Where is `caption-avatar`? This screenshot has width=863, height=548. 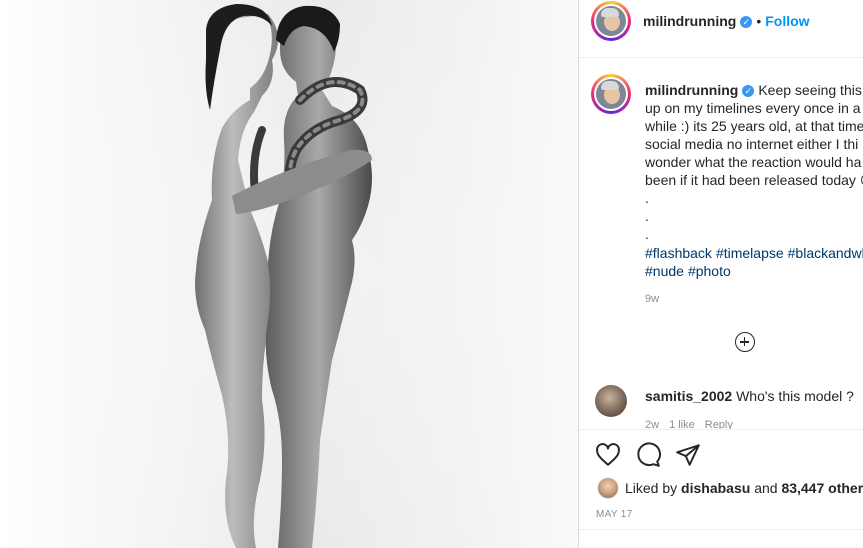 caption-avatar is located at coordinates (611, 94).